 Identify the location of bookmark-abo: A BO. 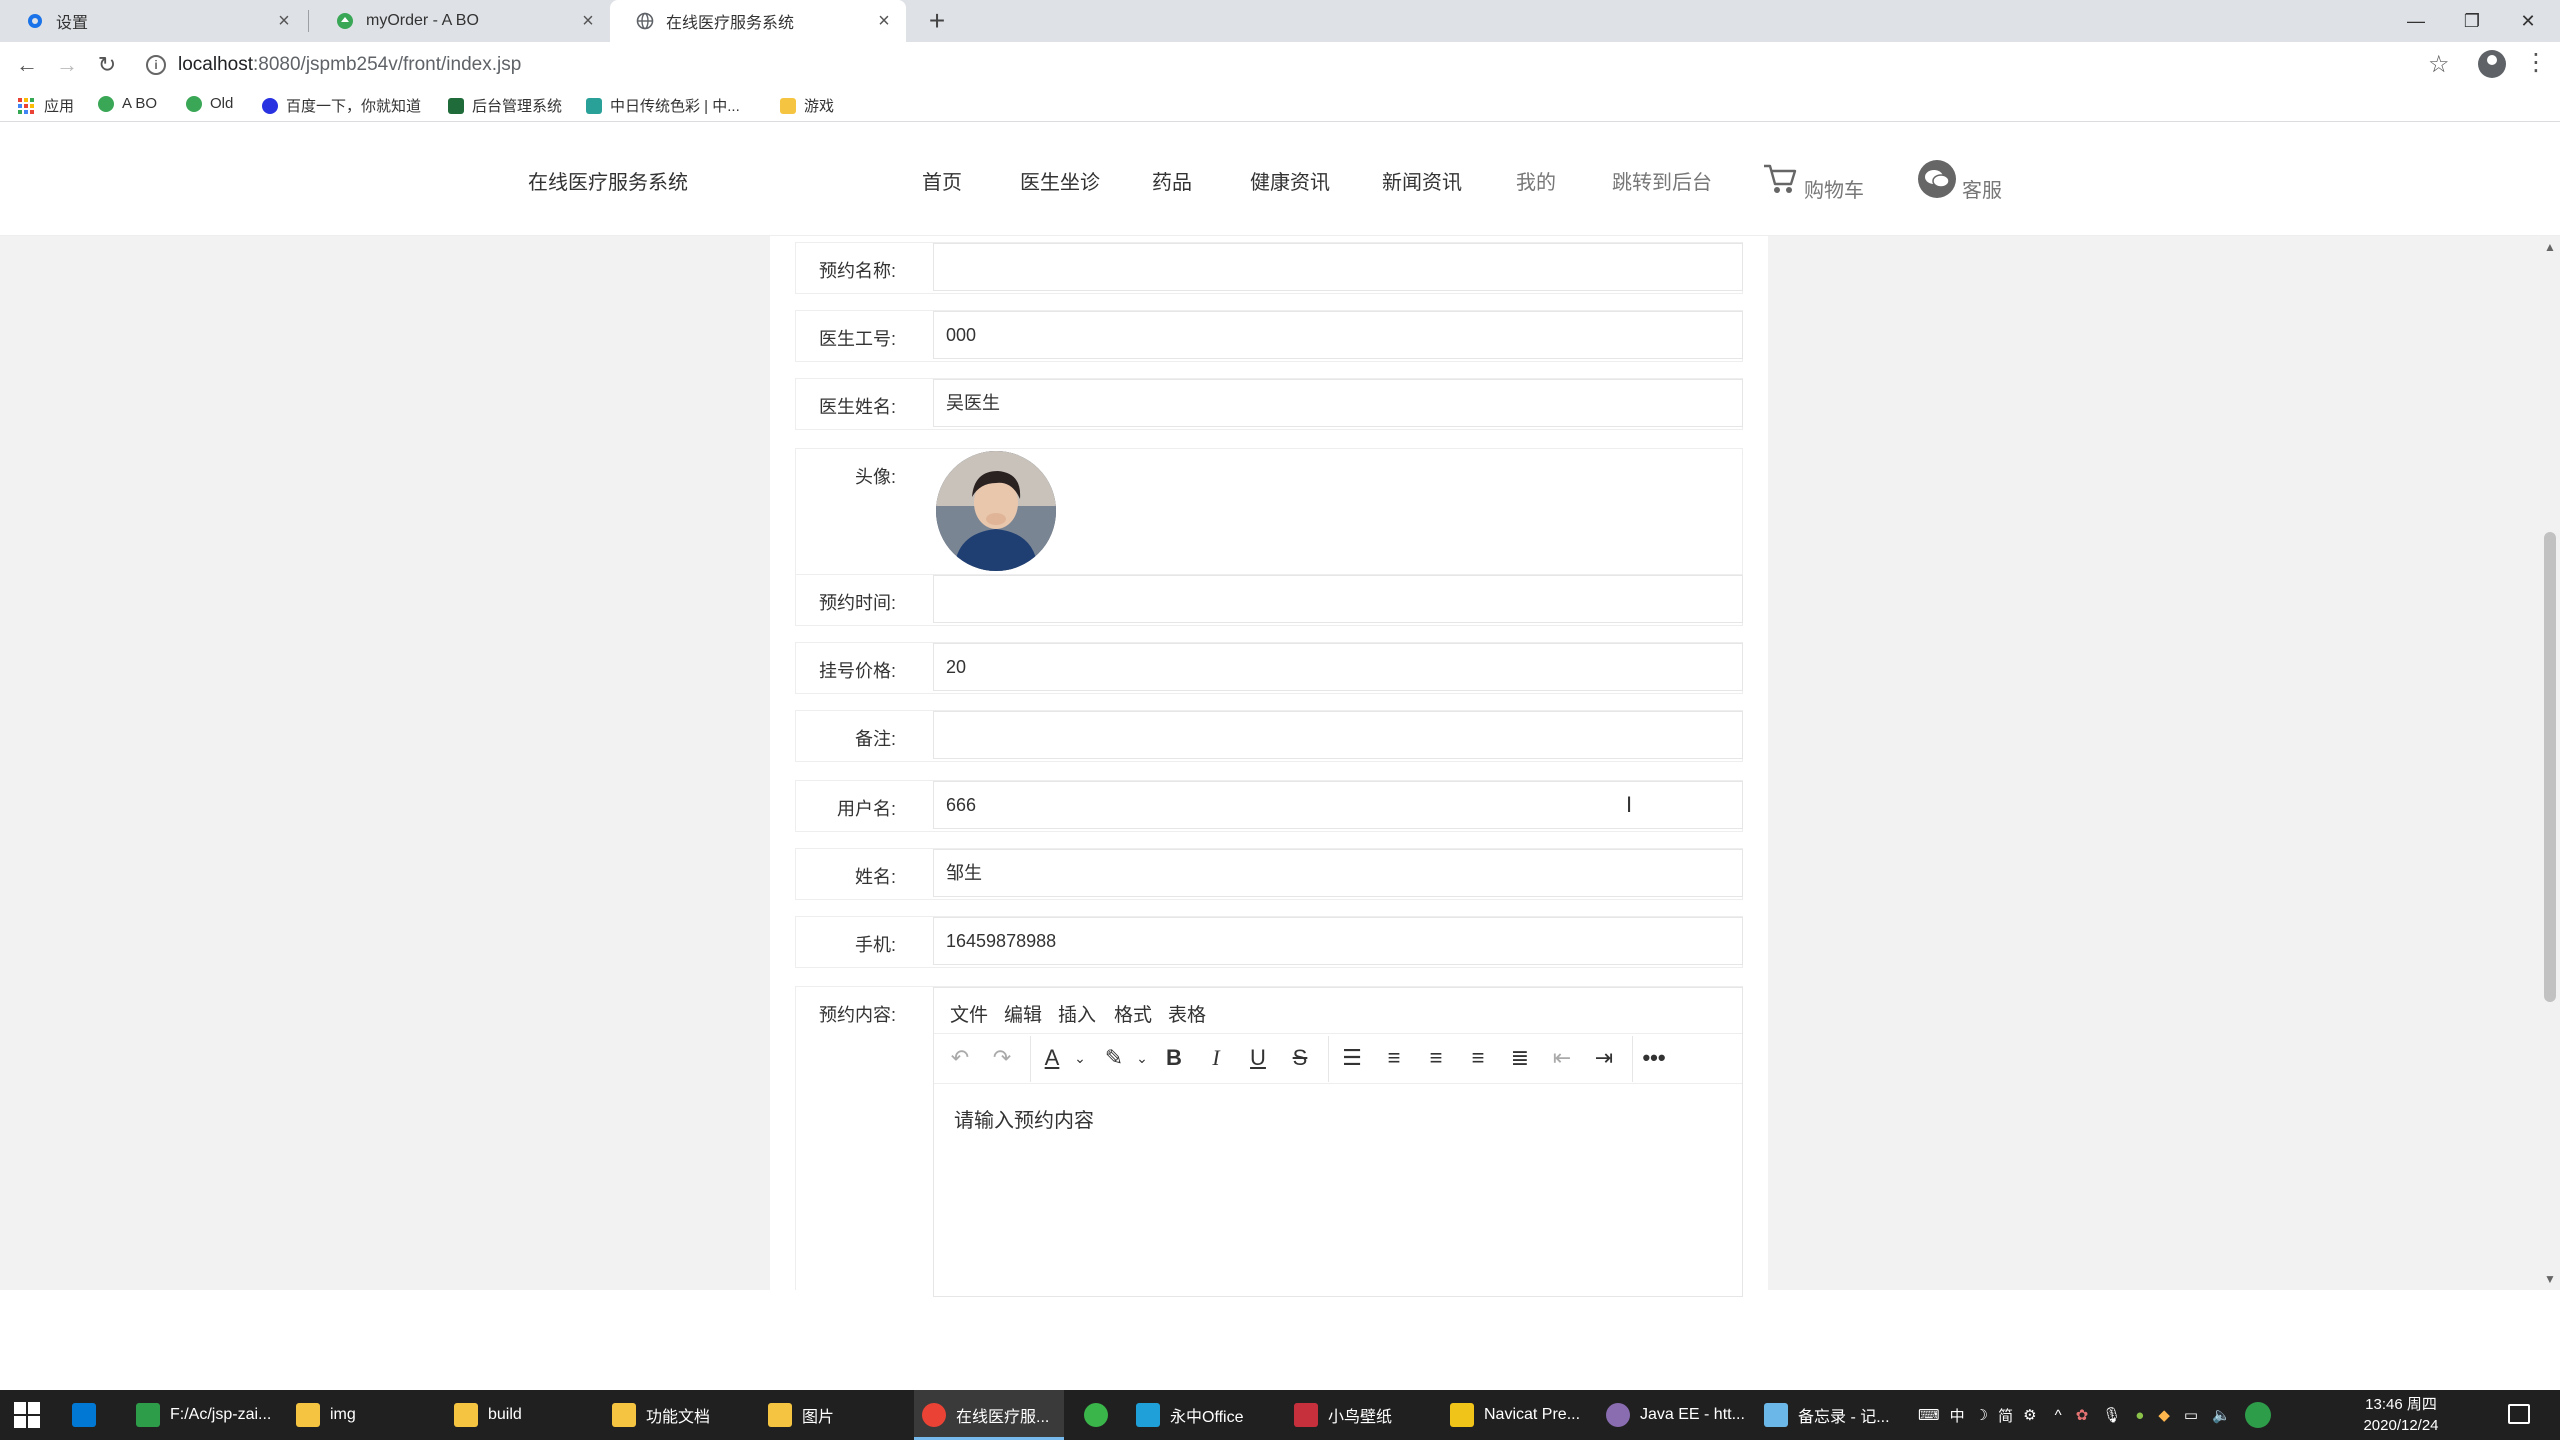
(127, 103).